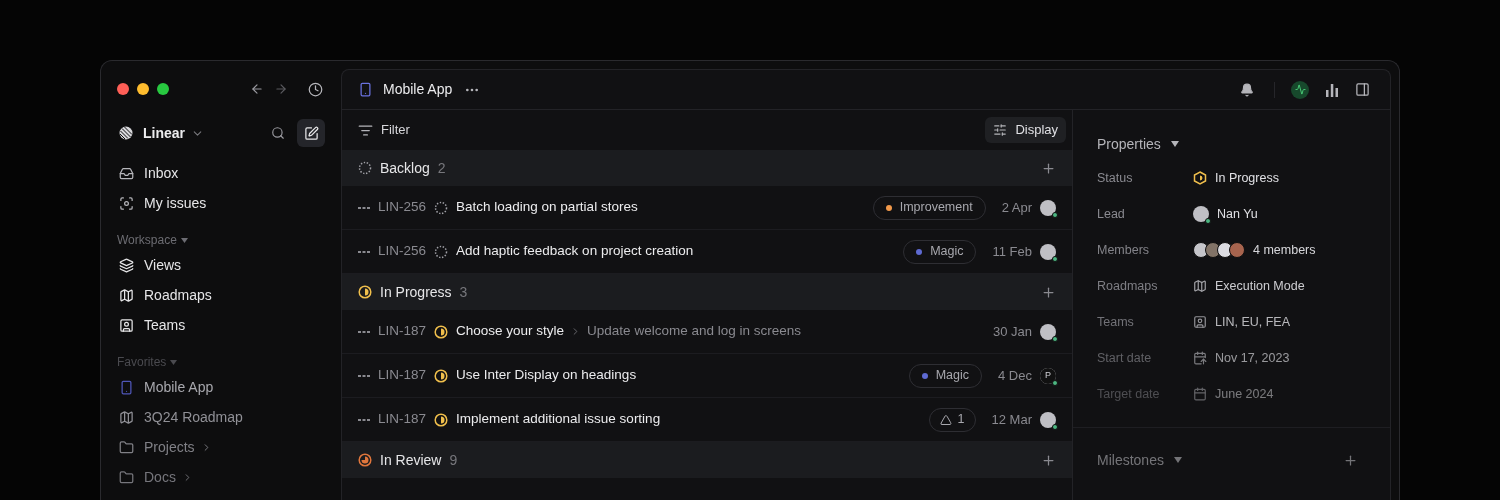  Describe the element at coordinates (1016, 207) in the screenshot. I see `issue-date: 2 Apr` at that location.